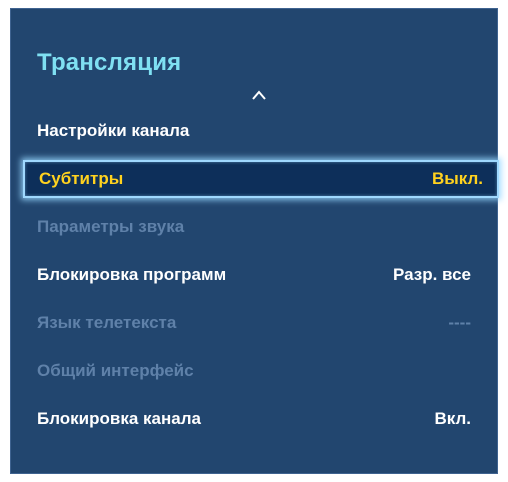  What do you see at coordinates (254, 323) in the screenshot?
I see `menu-item-teletext-language: Язык телетекста ----` at bounding box center [254, 323].